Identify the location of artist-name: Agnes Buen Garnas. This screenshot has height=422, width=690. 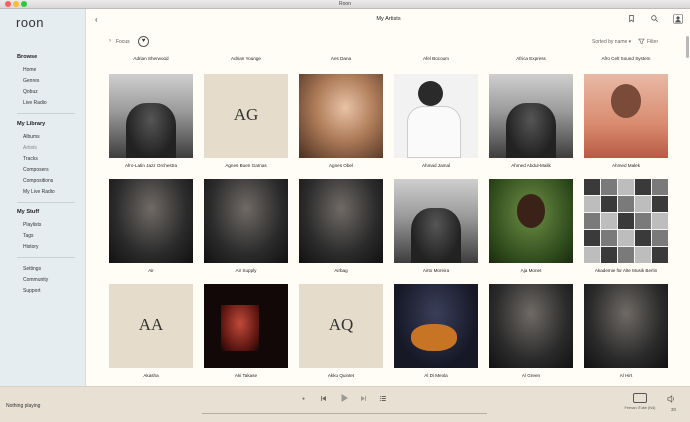
(246, 165).